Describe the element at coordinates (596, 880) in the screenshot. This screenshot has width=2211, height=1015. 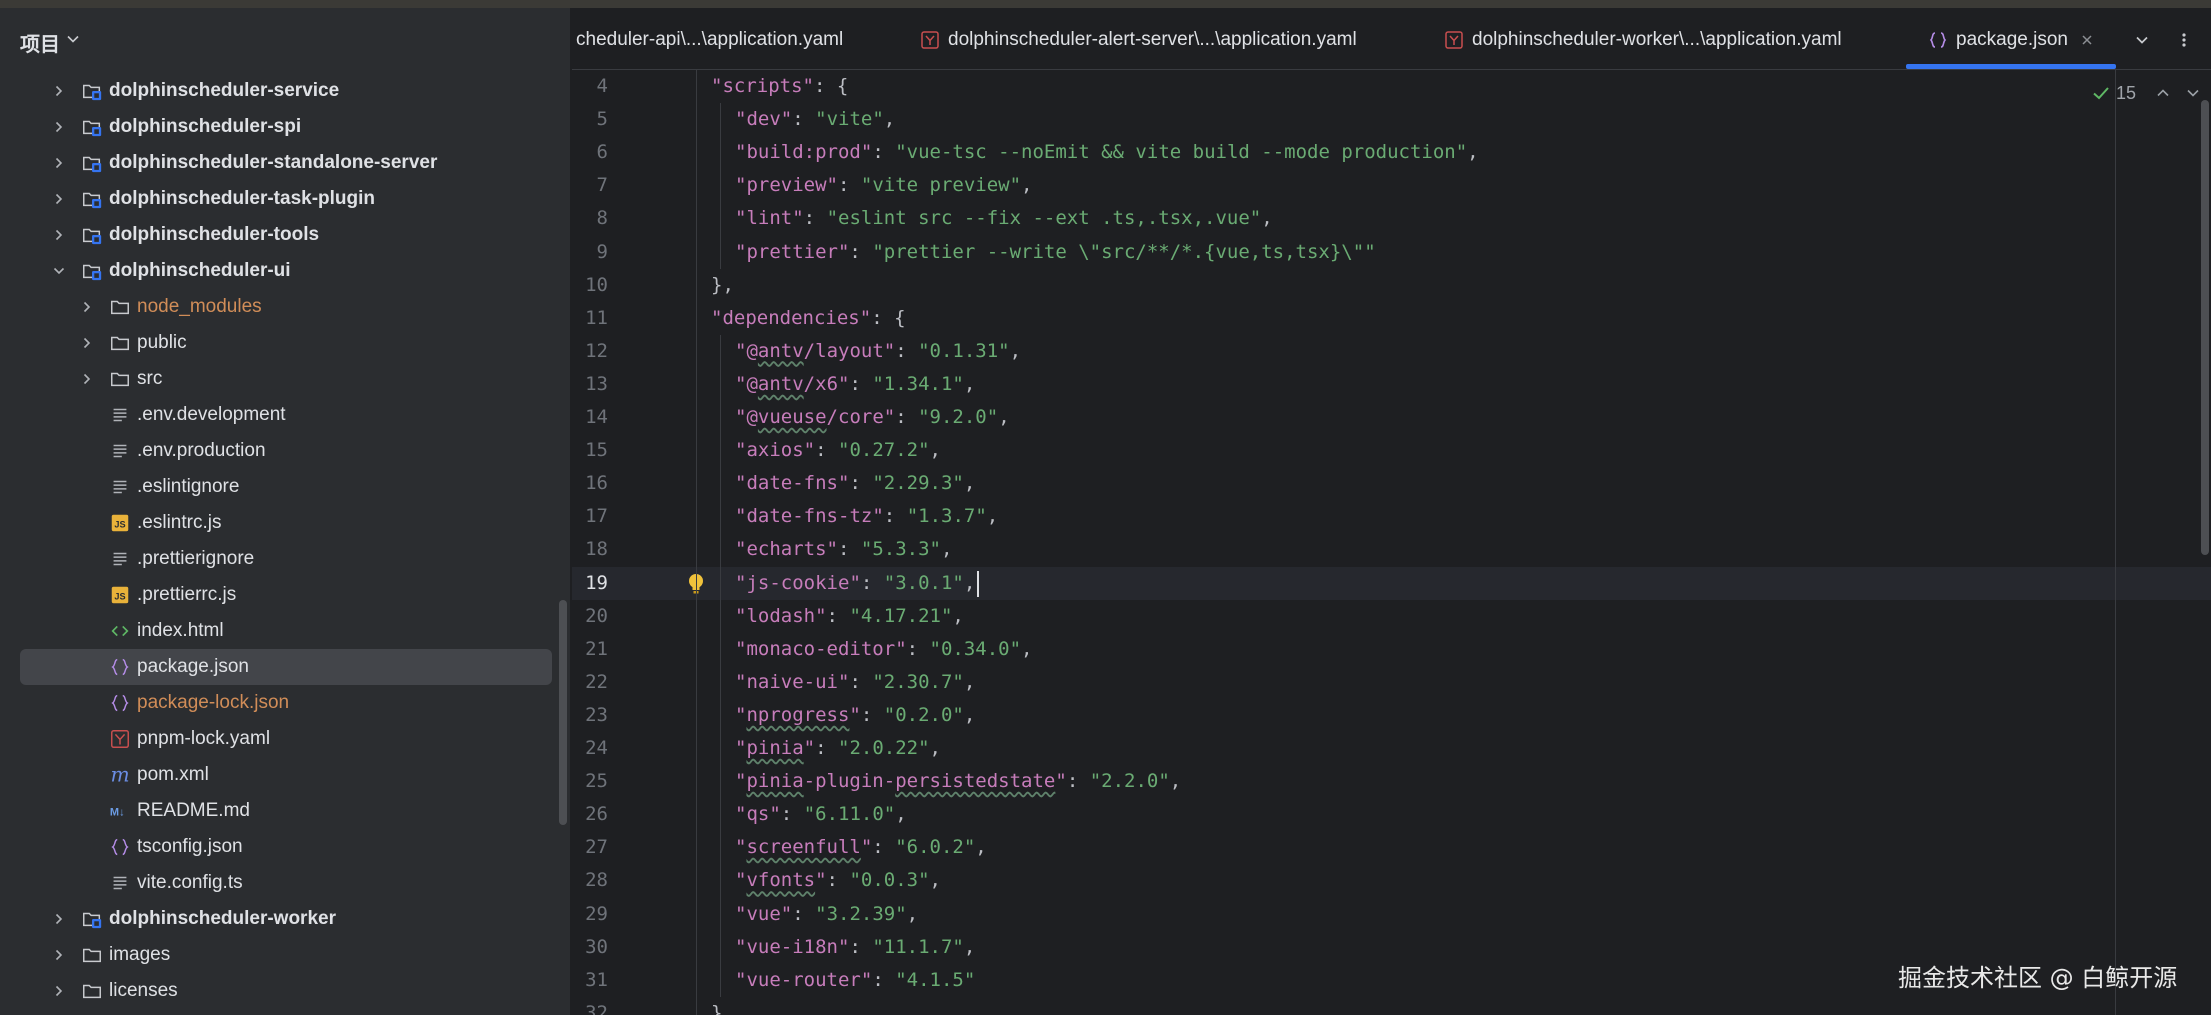
I see `line-number: 28` at that location.